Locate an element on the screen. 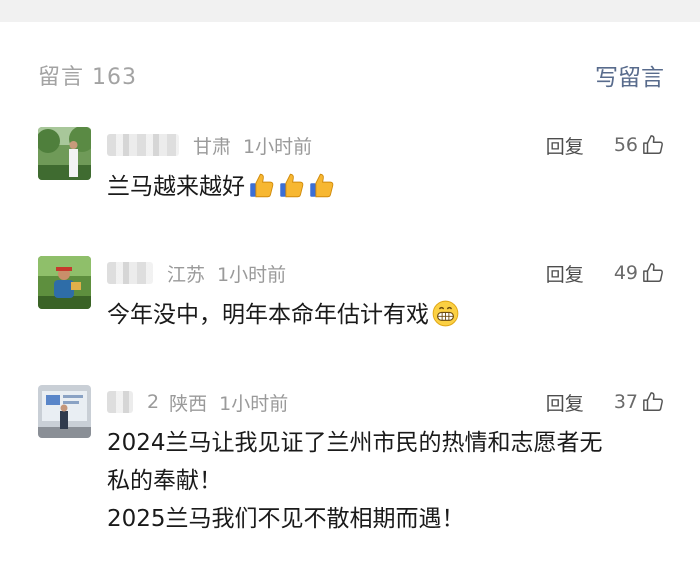  top-separator-band is located at coordinates (350, 11).